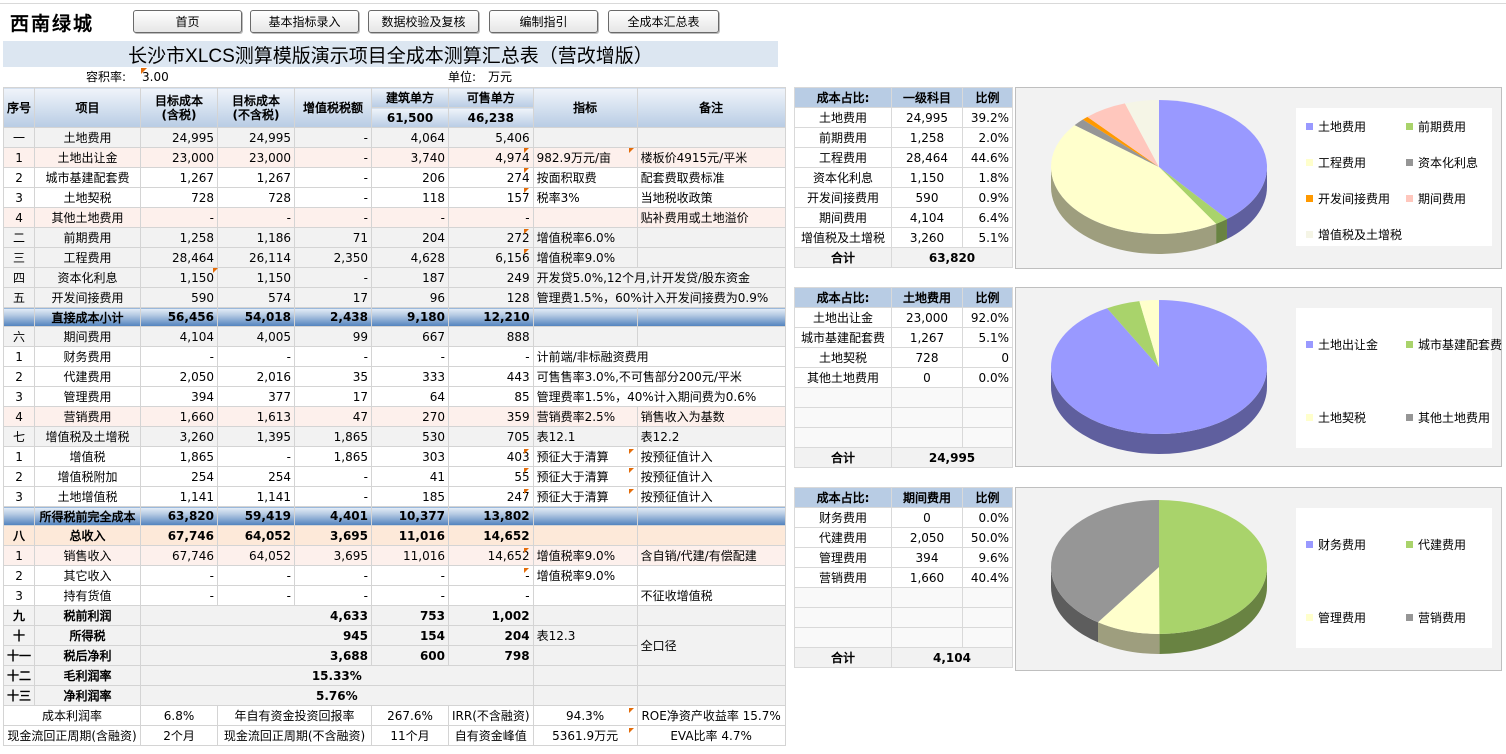  What do you see at coordinates (987, 157) in the screenshot?
I see `side-cell: 44.6%` at bounding box center [987, 157].